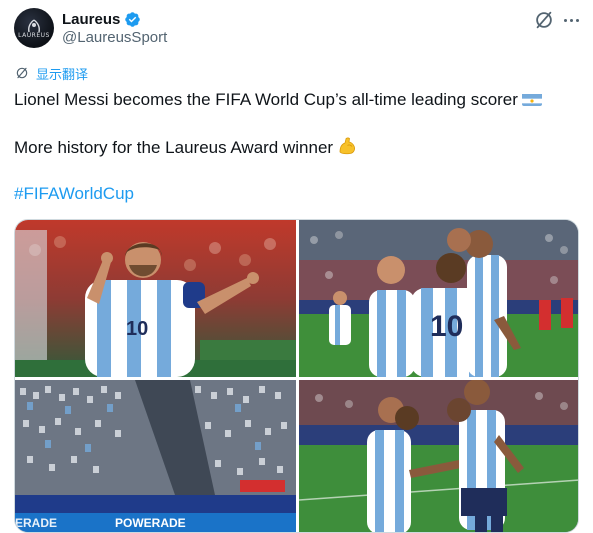 The height and width of the screenshot is (533, 593). I want to click on author-name-row: Laureus, so click(101, 19).